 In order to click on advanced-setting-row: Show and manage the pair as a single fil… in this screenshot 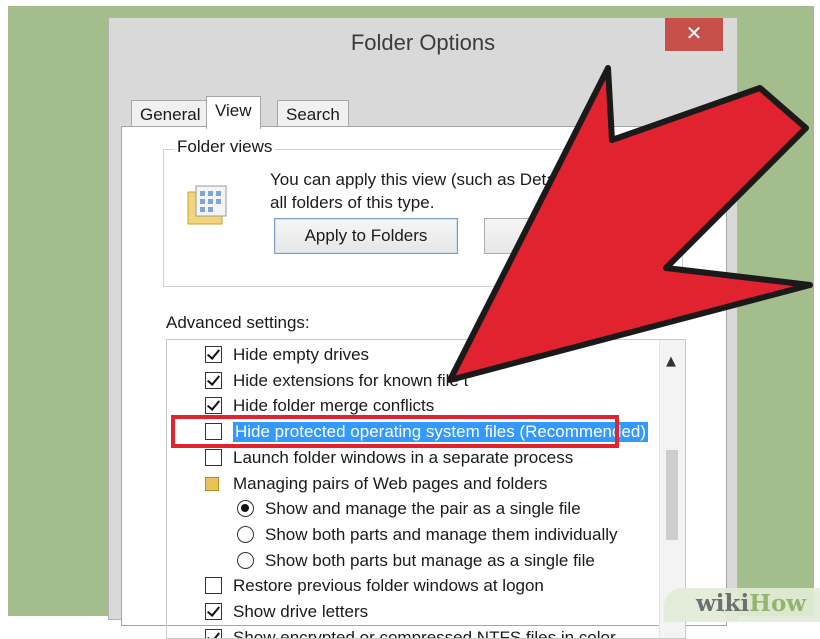, I will do `click(414, 509)`.